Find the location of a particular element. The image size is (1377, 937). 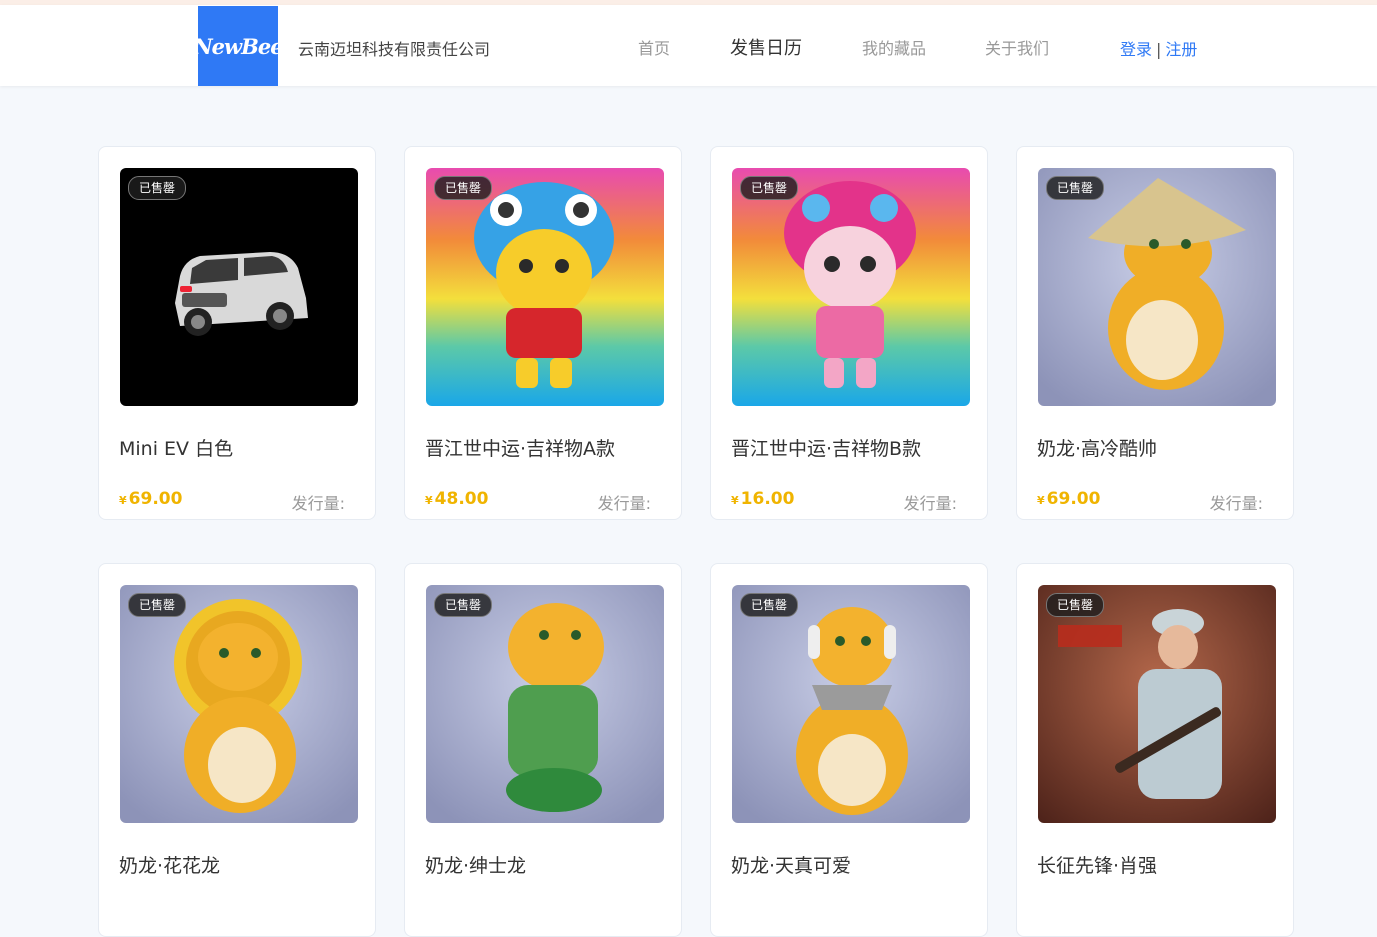

dragon-gentleman-illustration is located at coordinates (545, 704).